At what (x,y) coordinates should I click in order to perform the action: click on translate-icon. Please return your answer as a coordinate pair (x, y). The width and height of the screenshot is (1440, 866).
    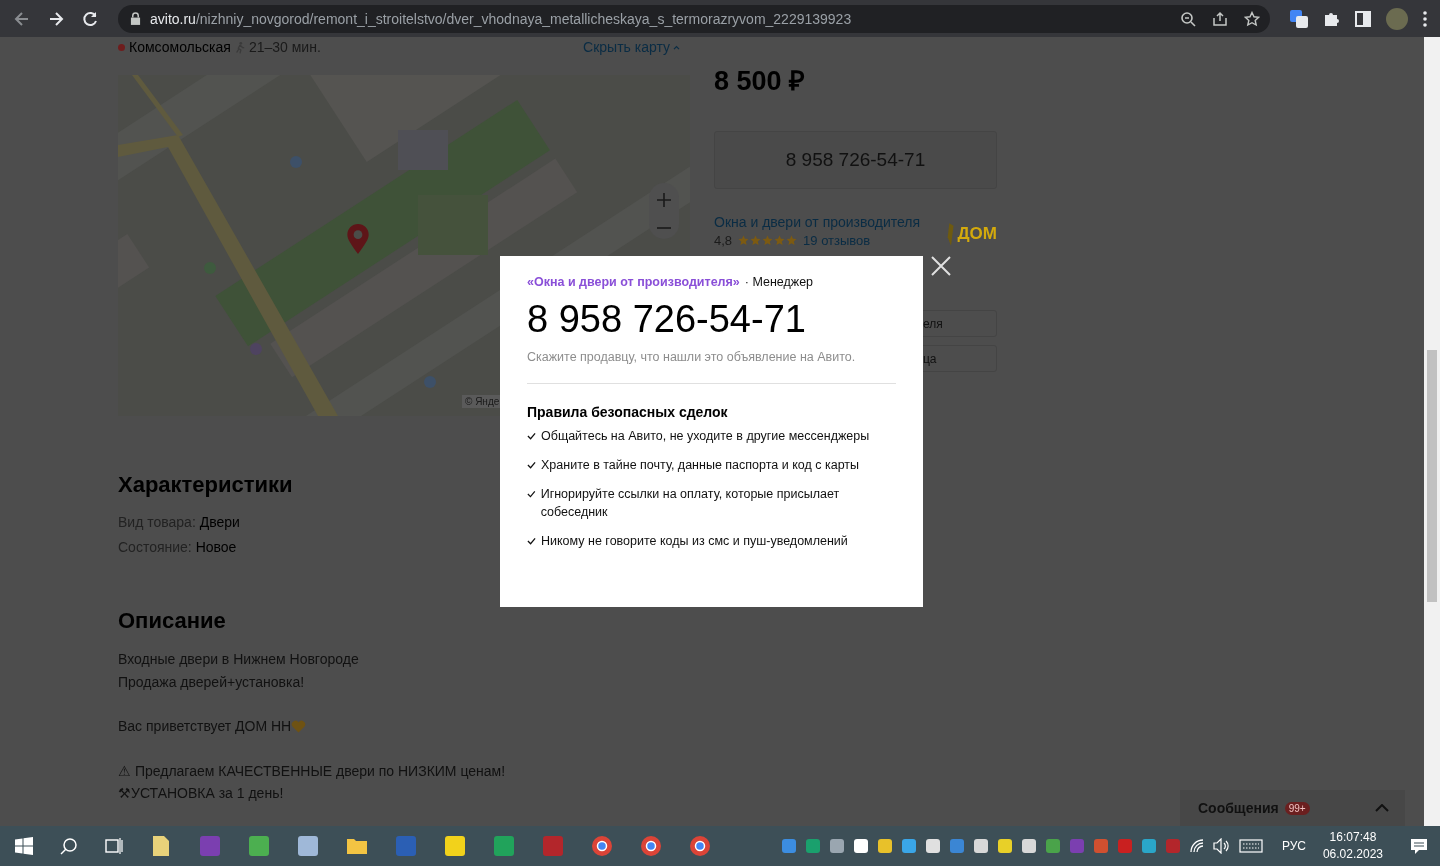
    Looking at the image, I should click on (1299, 18).